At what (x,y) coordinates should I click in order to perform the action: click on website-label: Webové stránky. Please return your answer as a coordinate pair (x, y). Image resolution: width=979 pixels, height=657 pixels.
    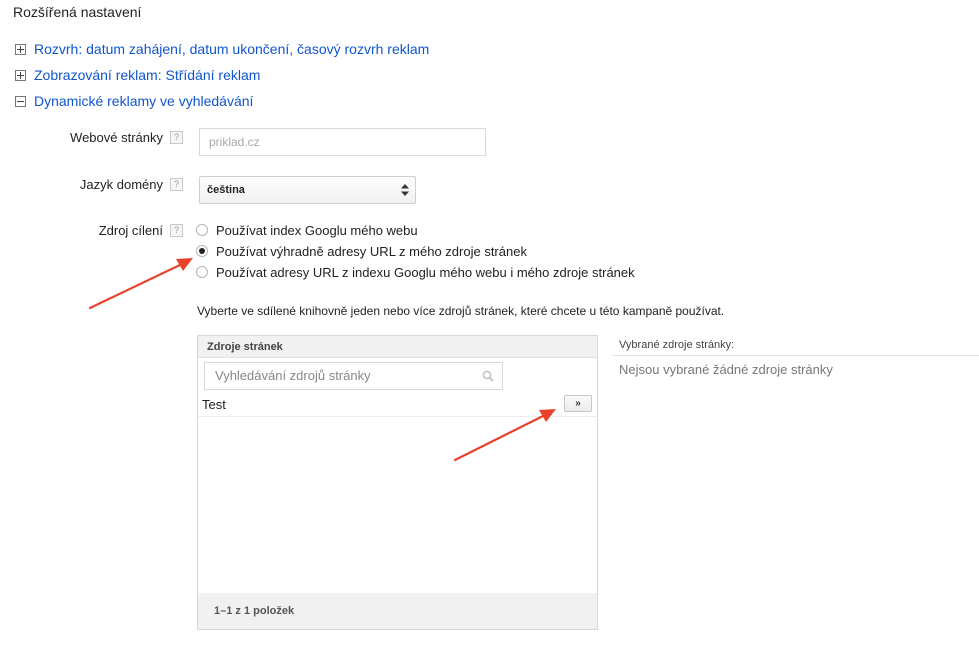
    Looking at the image, I should click on (116, 137).